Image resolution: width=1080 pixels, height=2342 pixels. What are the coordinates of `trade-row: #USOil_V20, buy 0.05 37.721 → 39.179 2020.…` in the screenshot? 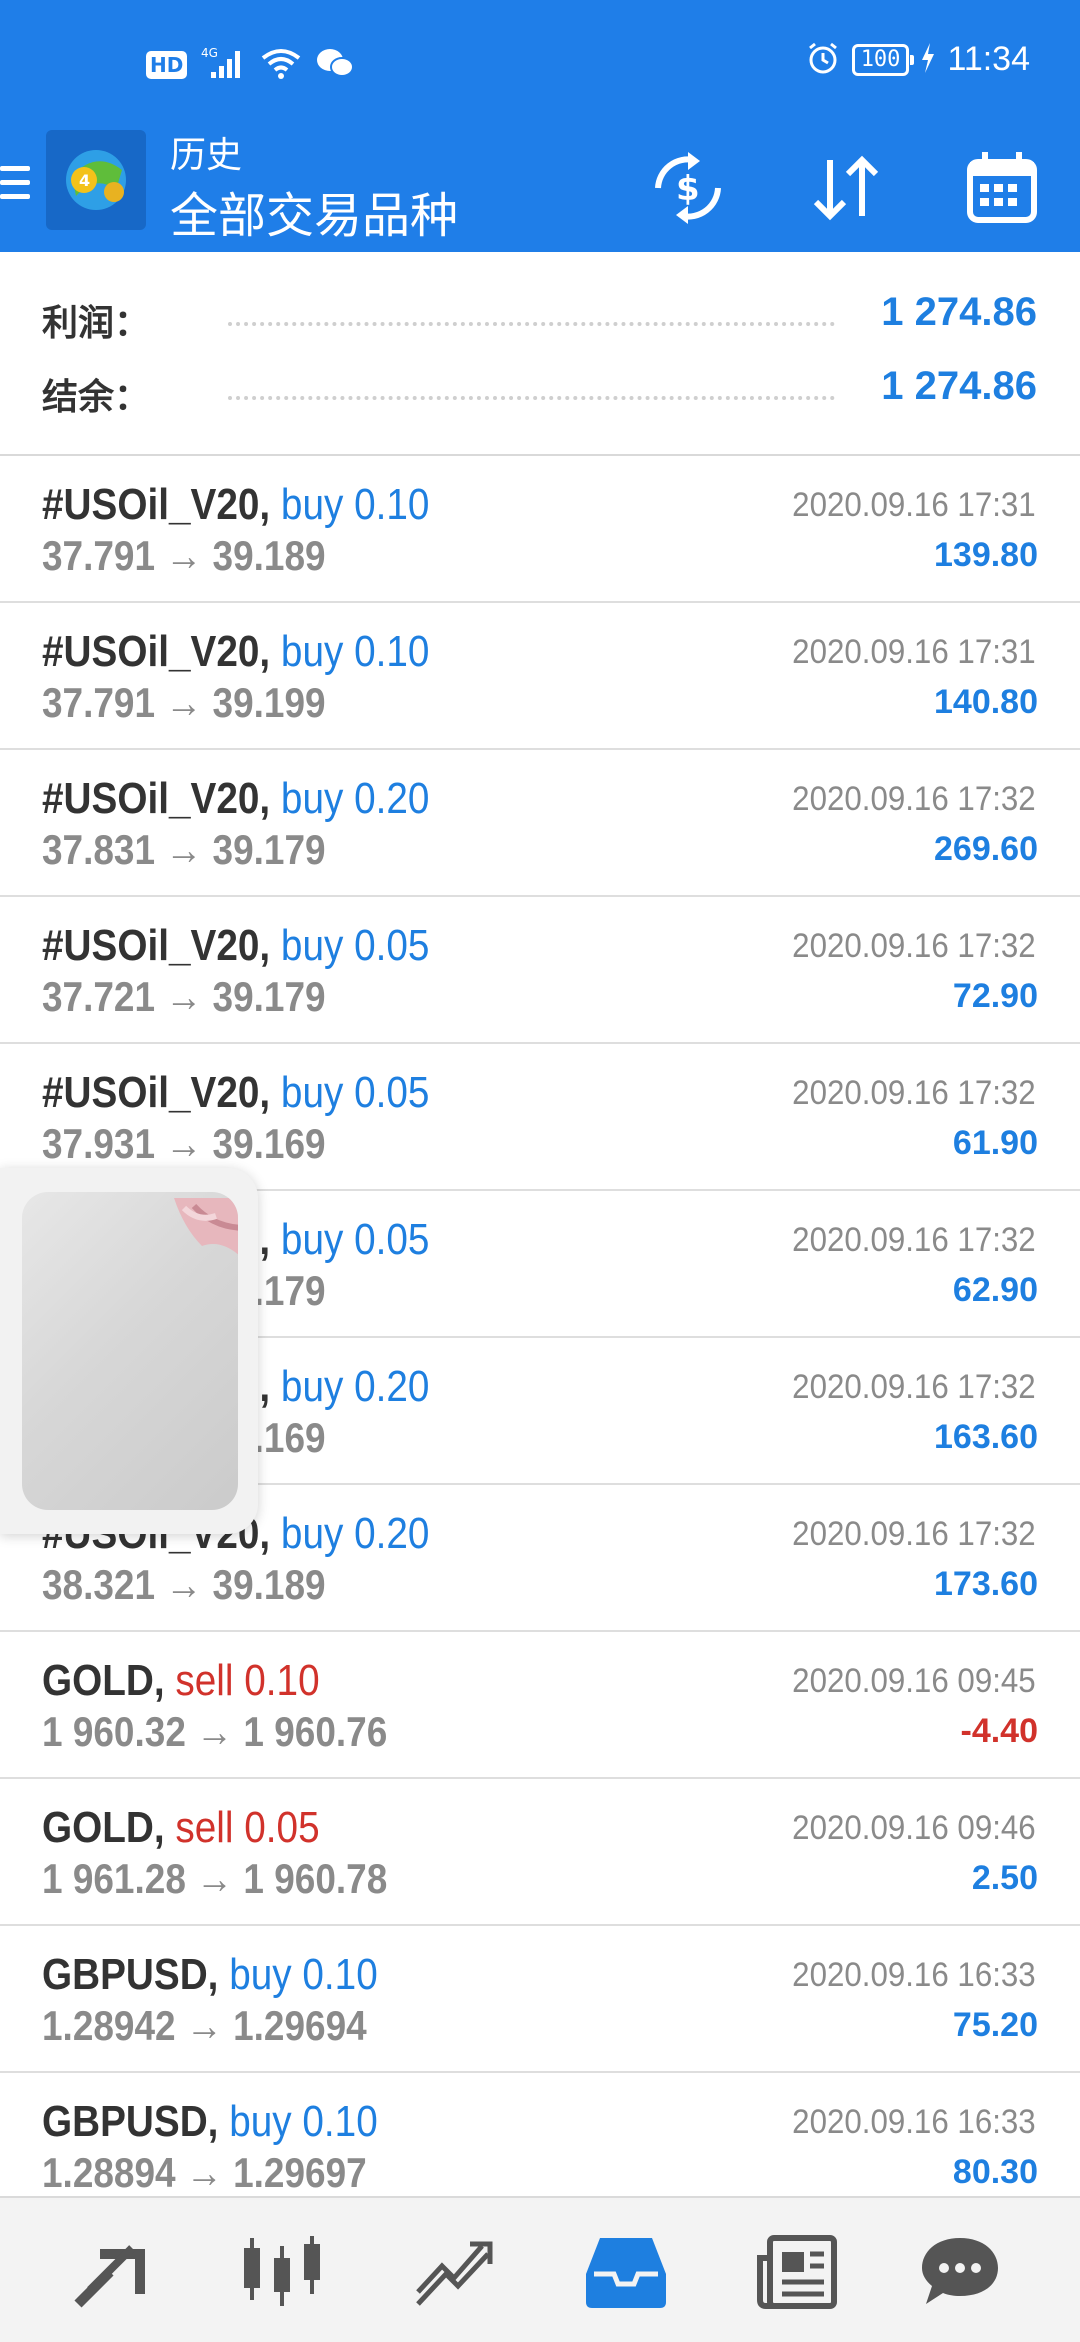 It's located at (540, 970).